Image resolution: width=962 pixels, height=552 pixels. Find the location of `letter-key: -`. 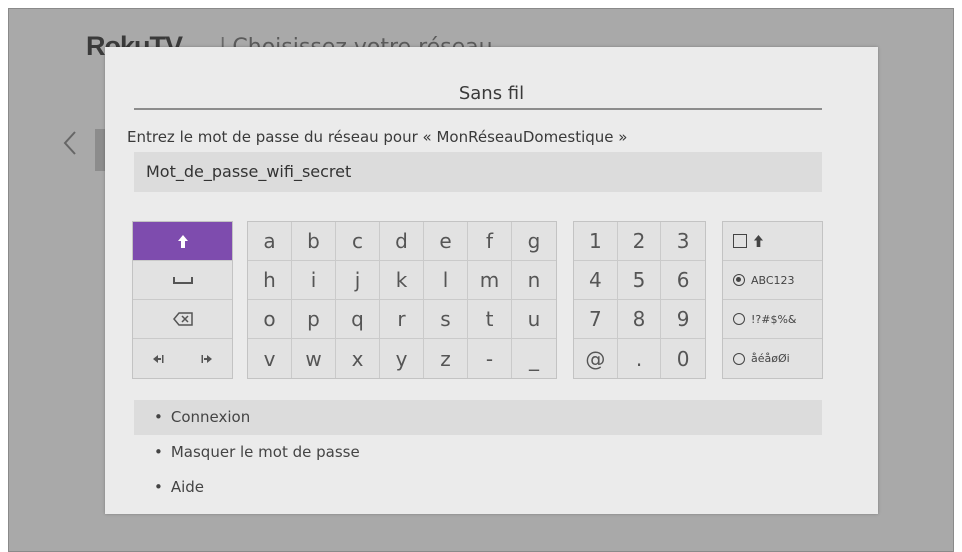

letter-key: - is located at coordinates (490, 358).